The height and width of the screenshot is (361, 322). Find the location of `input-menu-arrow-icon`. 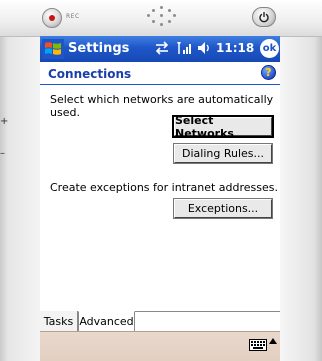

input-menu-arrow-icon is located at coordinates (273, 341).